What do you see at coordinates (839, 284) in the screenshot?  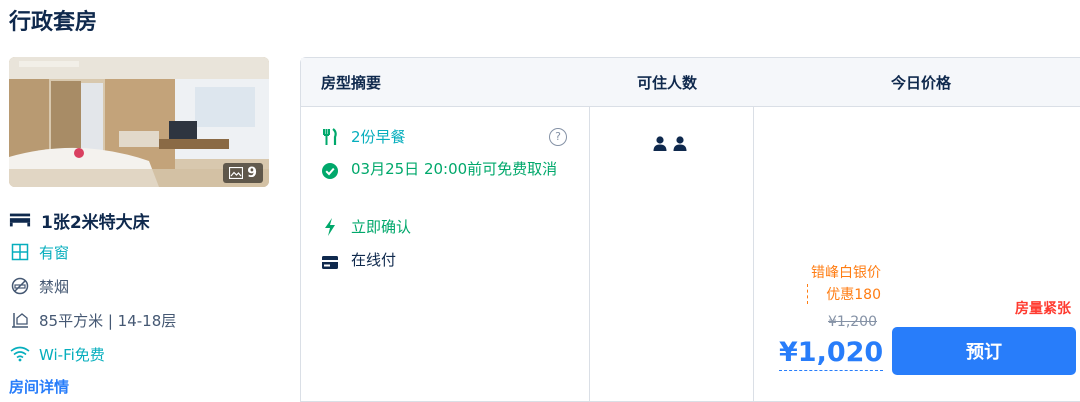 I see `promo-badge: 错峰白银价 优惠180` at bounding box center [839, 284].